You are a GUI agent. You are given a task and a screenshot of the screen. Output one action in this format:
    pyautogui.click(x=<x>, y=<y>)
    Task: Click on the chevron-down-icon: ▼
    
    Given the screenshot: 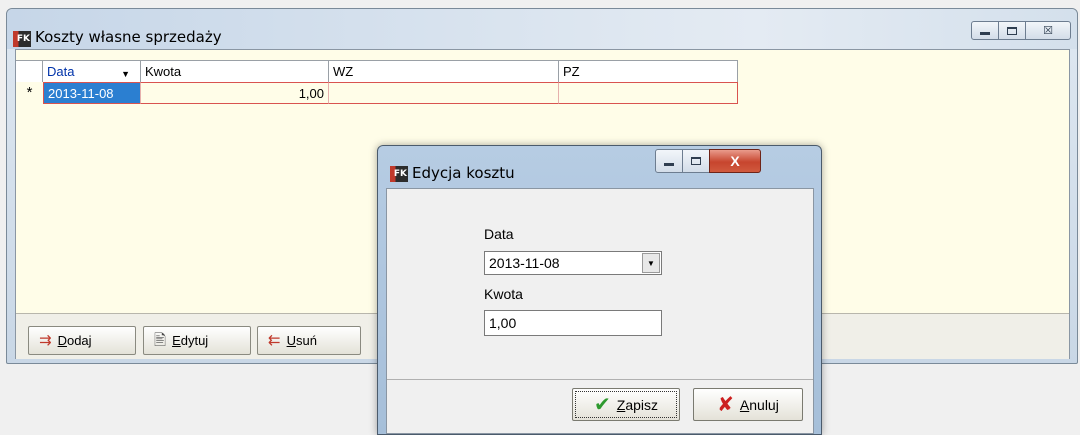 What is the action you would take?
    pyautogui.click(x=651, y=263)
    